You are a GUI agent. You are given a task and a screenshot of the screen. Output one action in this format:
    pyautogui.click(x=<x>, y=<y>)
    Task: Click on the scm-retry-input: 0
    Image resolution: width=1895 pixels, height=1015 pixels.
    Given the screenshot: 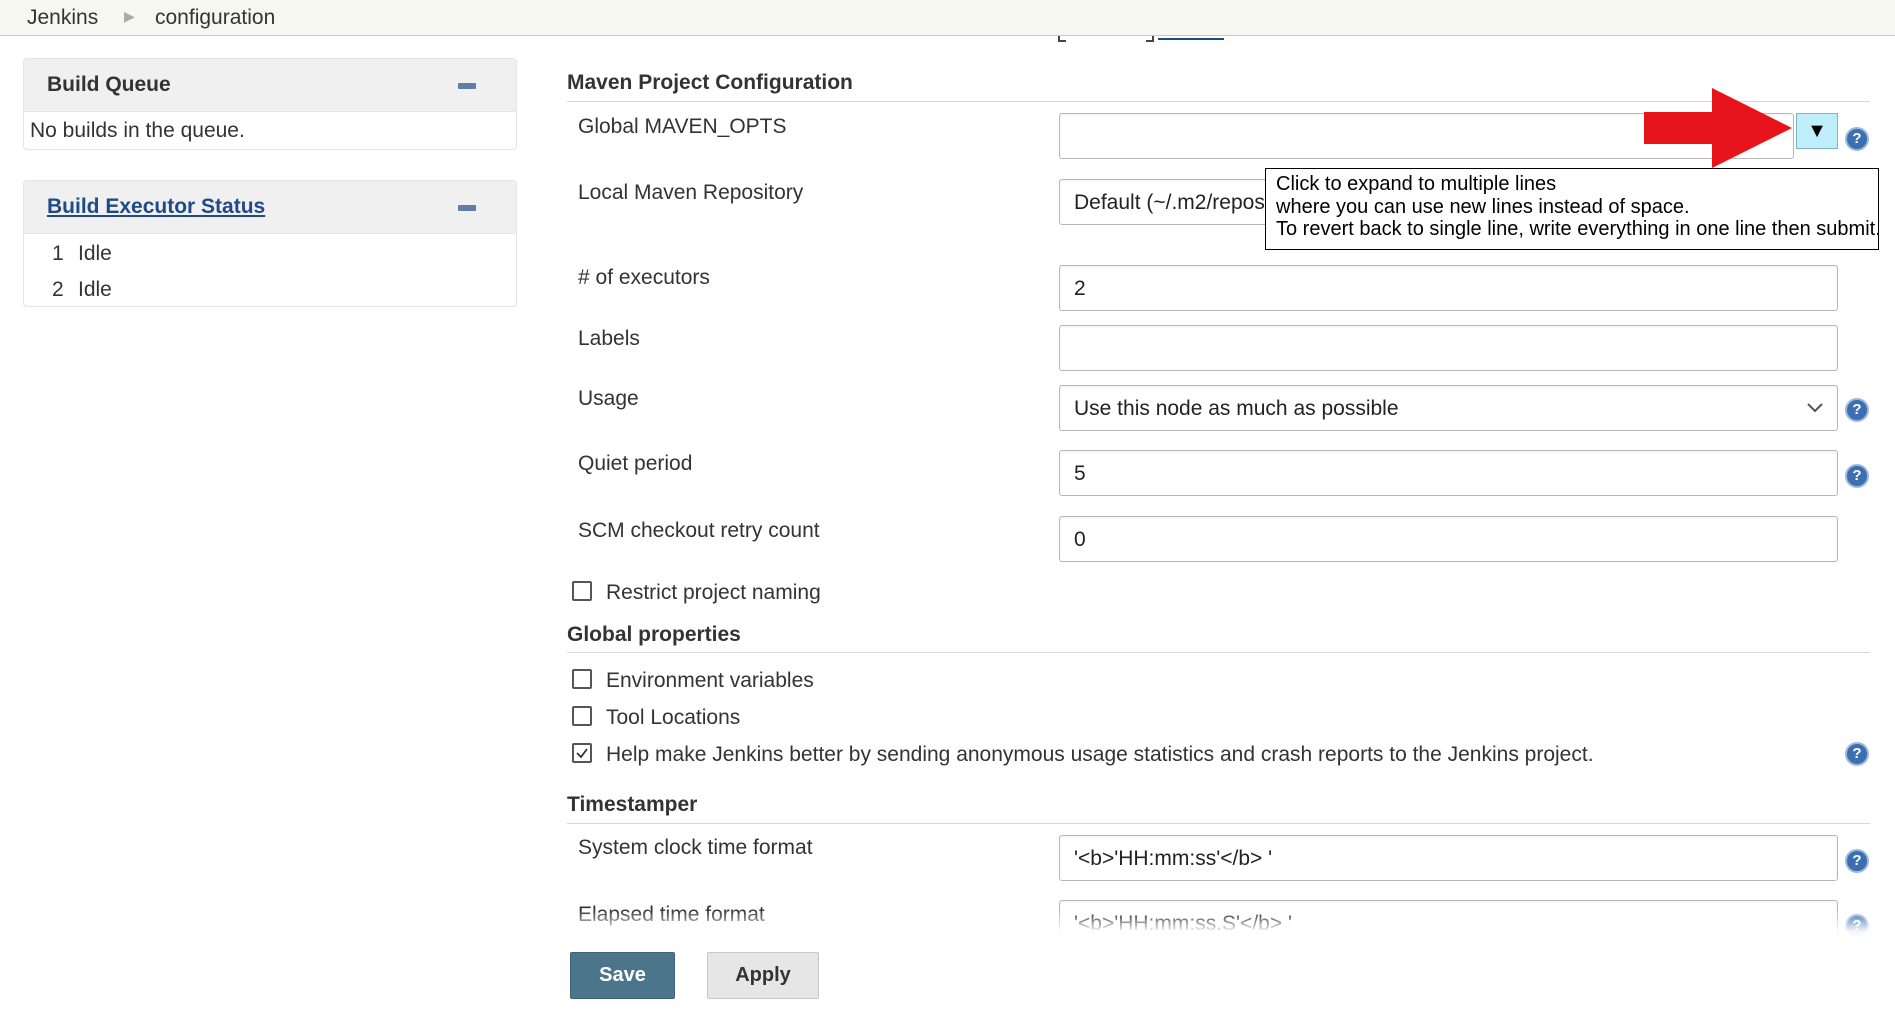 What is the action you would take?
    pyautogui.click(x=1448, y=539)
    